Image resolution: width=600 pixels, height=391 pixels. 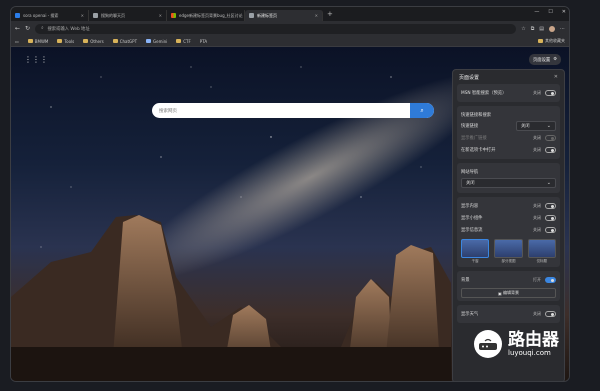 I want to click on nav-section: 网站导航 关闭 ⌄, so click(x=508, y=178).